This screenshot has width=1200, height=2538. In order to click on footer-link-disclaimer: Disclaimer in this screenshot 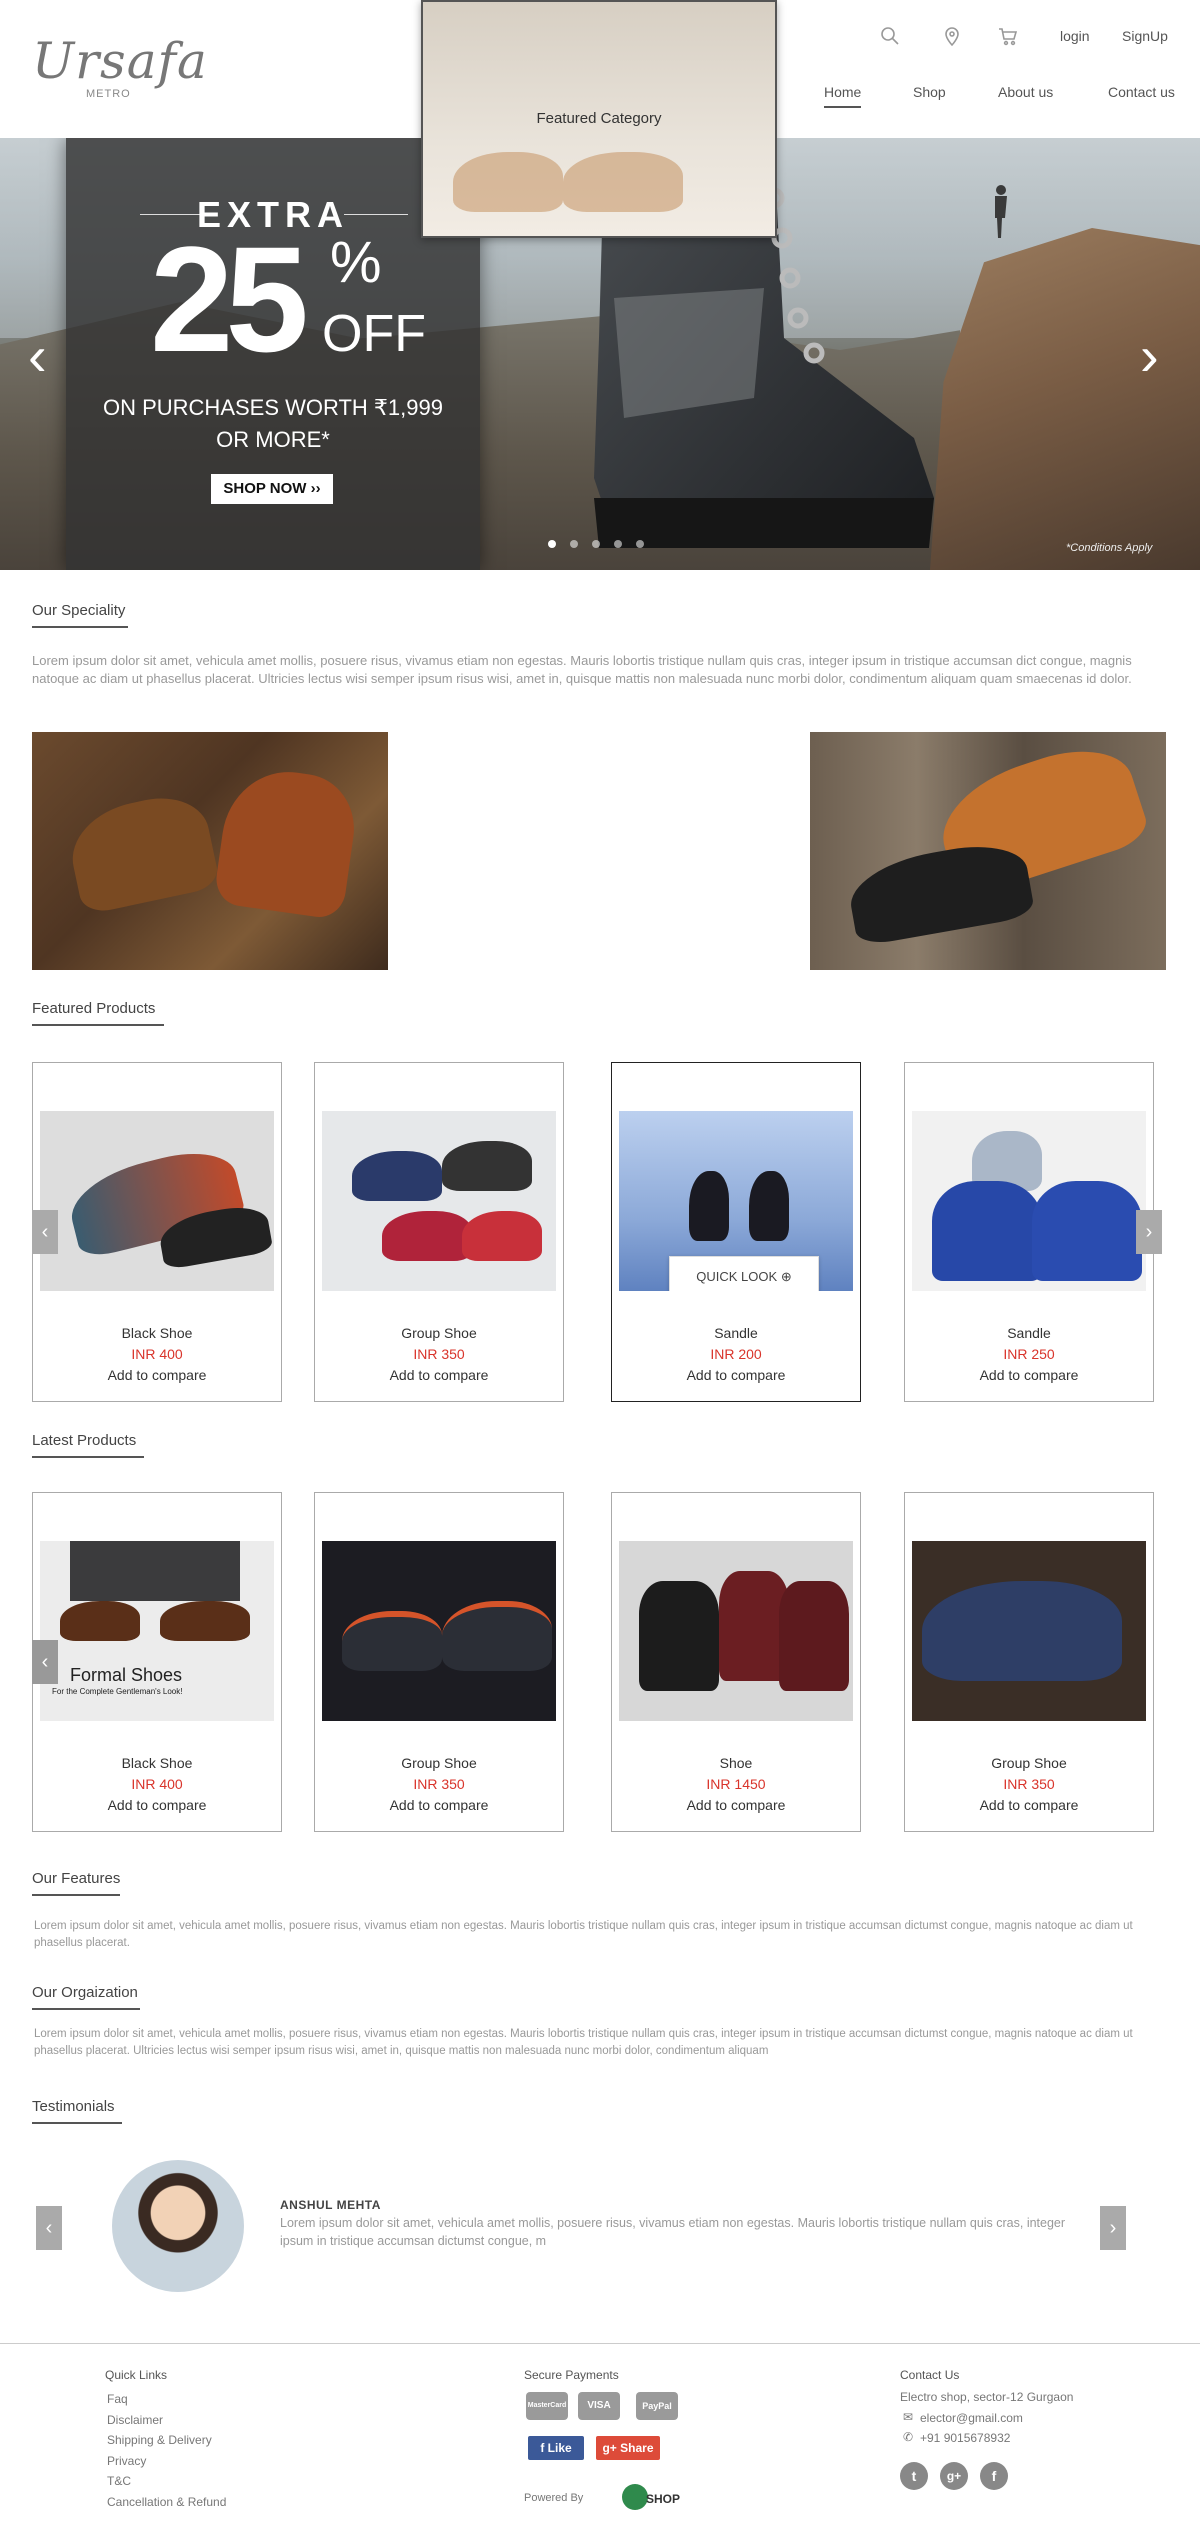, I will do `click(135, 2420)`.